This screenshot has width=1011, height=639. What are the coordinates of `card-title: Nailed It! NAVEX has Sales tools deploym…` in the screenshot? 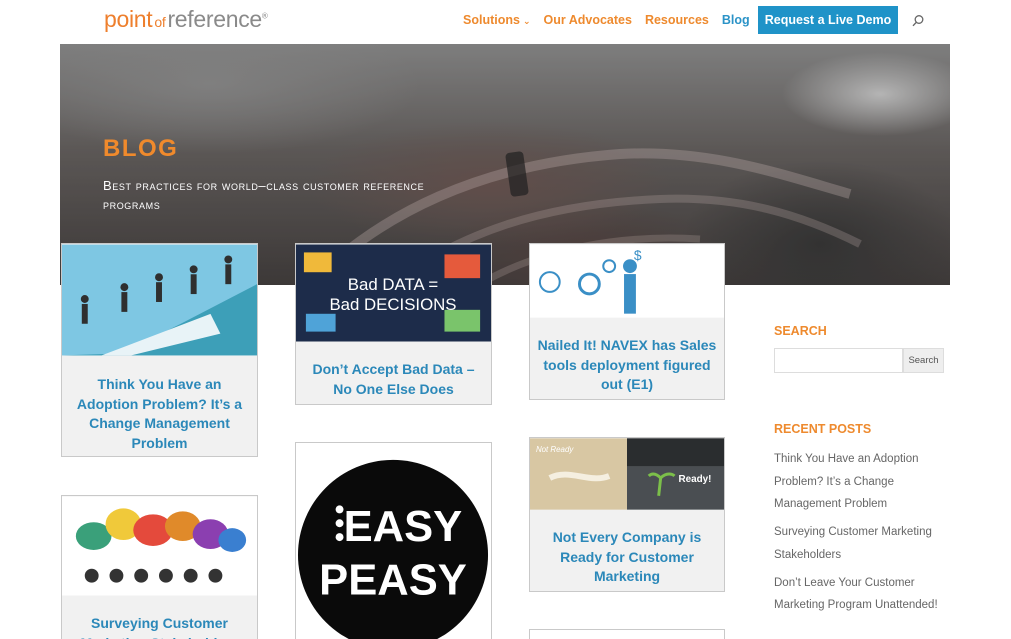 It's located at (627, 365).